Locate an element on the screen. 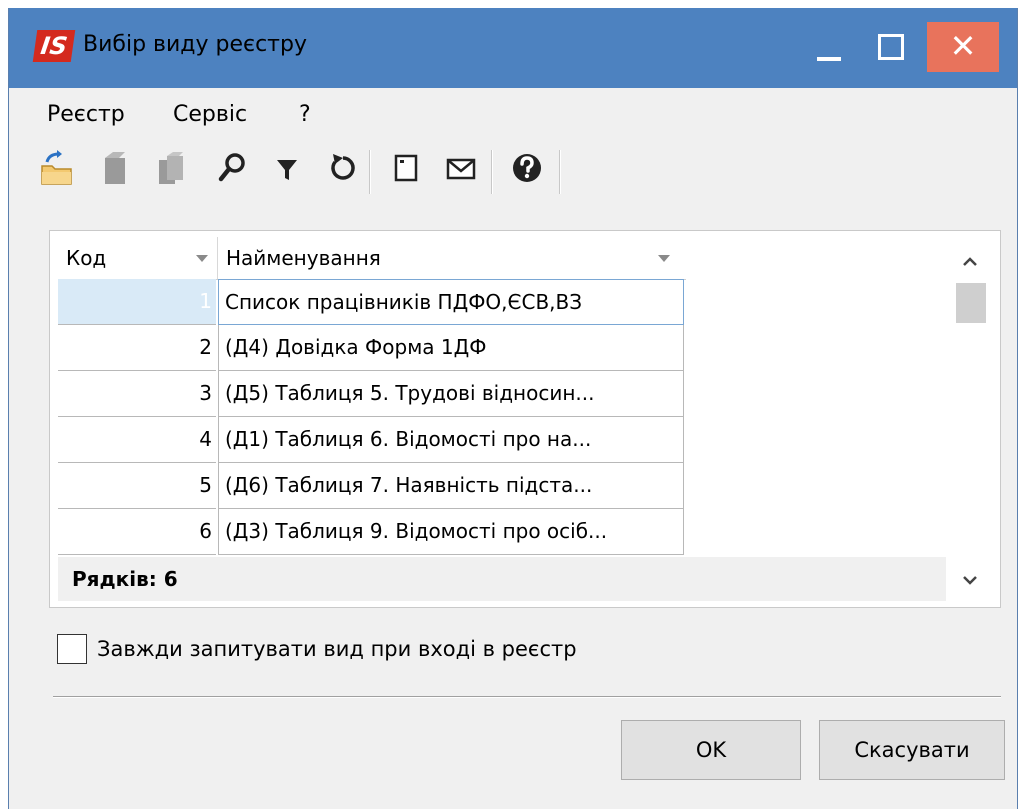 This screenshot has height=809, width=1024. minimize-button is located at coordinates (829, 47).